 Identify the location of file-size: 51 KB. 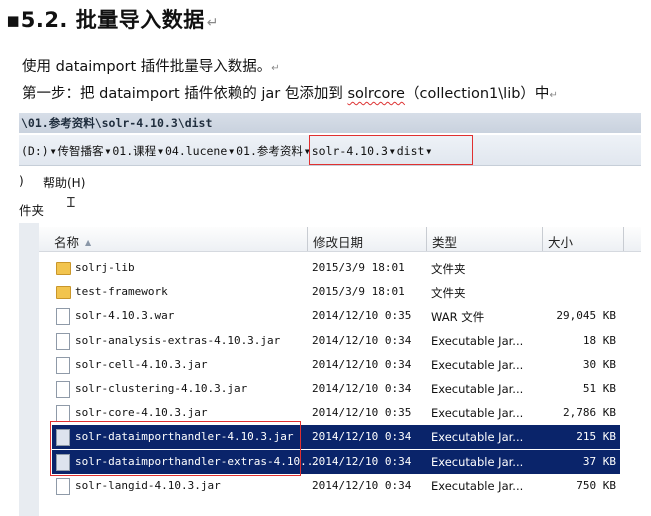
(599, 388).